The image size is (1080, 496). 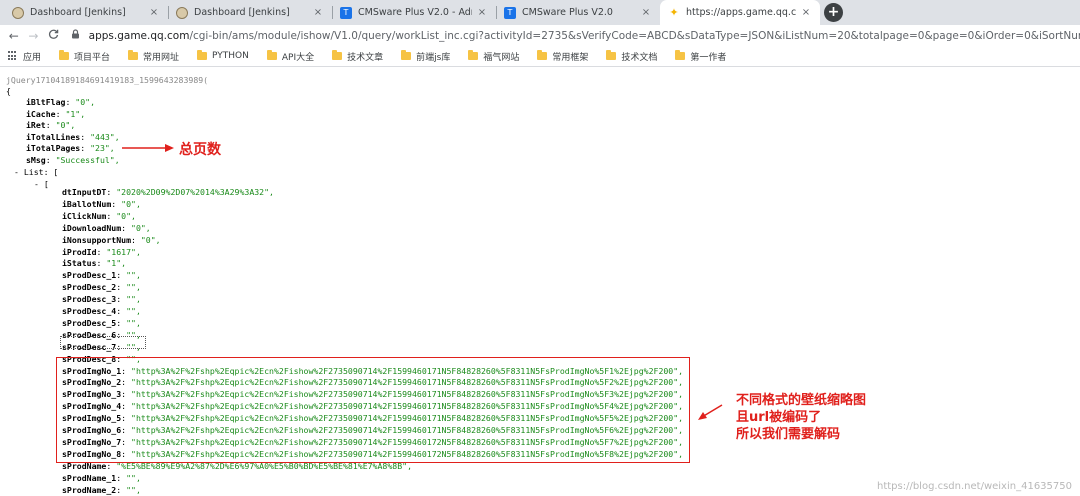 What do you see at coordinates (101, 324) in the screenshot?
I see `json-field-line: sProdDesc_5: "",` at bounding box center [101, 324].